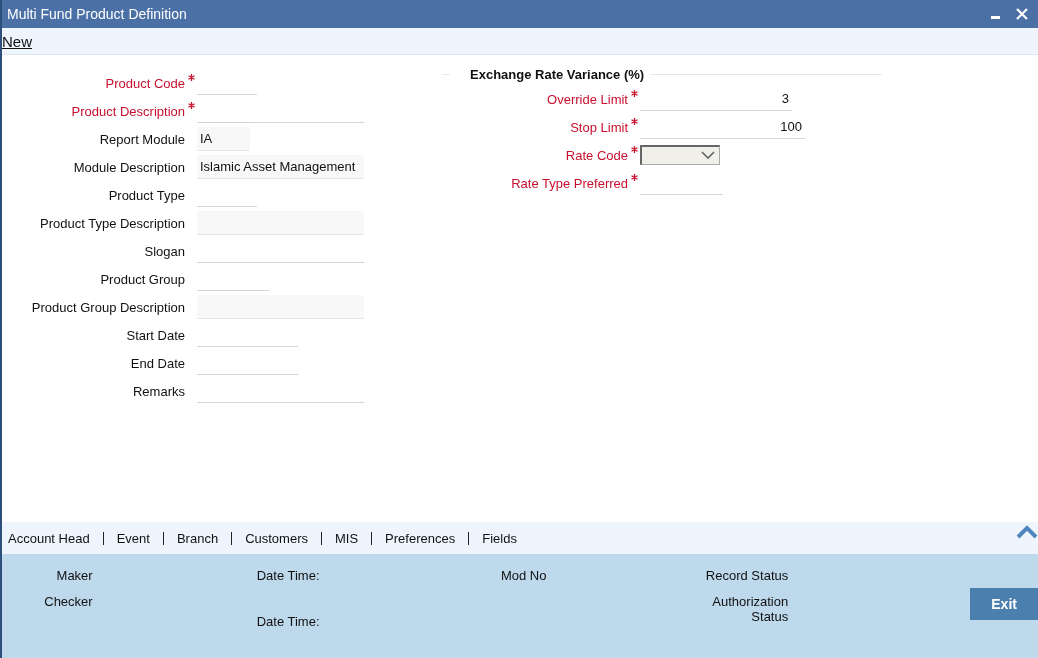 The image size is (1038, 658). Describe the element at coordinates (499, 538) in the screenshot. I see `tab-link: Fields` at that location.